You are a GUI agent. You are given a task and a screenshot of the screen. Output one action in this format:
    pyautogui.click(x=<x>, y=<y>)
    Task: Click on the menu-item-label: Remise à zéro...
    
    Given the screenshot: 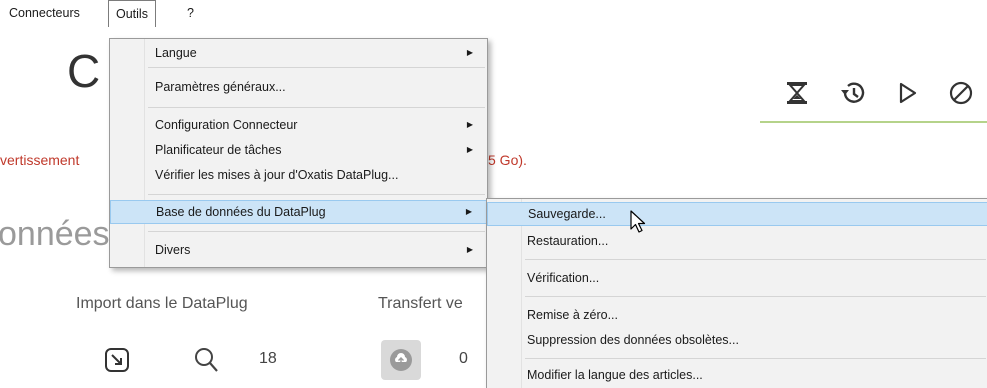 What is the action you would take?
    pyautogui.click(x=573, y=315)
    